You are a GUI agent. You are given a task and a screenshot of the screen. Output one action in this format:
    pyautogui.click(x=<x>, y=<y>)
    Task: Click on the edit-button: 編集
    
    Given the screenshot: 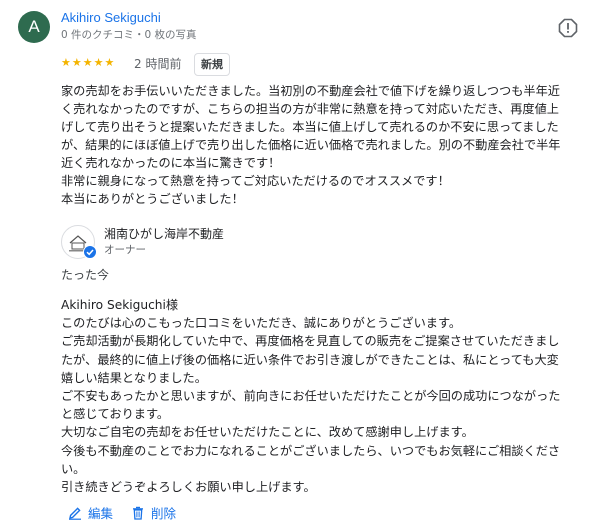 What is the action you would take?
    pyautogui.click(x=90, y=512)
    